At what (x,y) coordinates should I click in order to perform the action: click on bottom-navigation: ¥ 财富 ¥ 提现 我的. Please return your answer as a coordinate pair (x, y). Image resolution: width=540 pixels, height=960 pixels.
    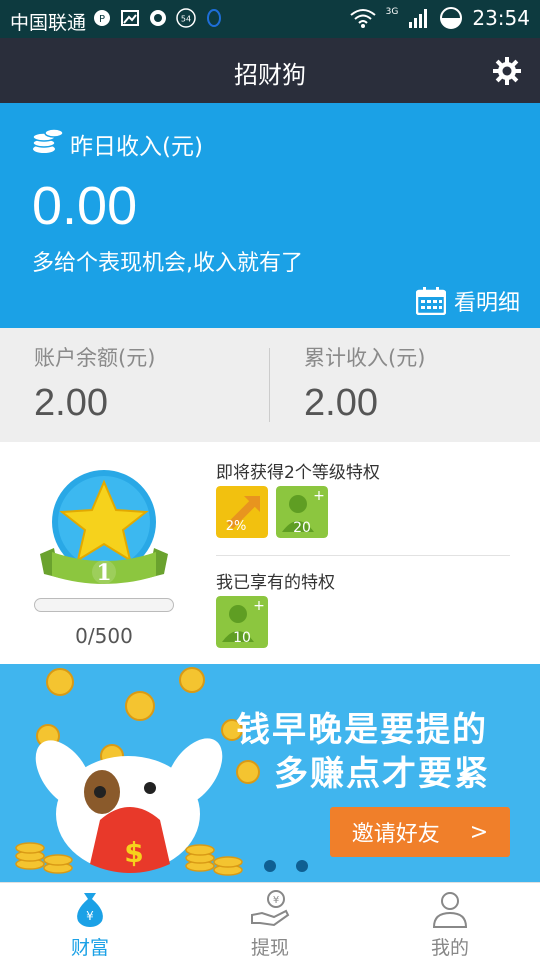
    Looking at the image, I should click on (270, 921).